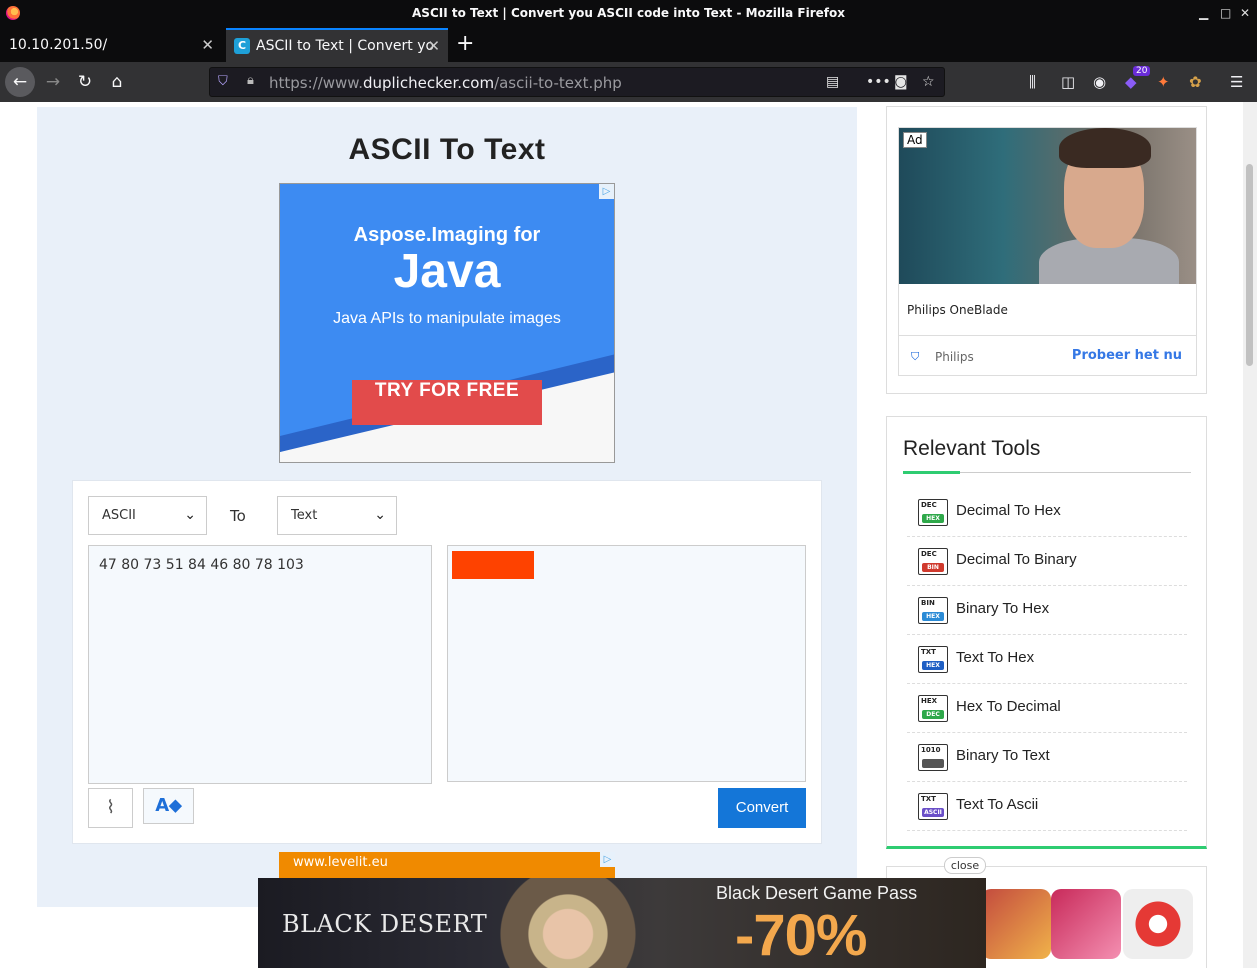 Image resolution: width=1257 pixels, height=968 pixels. What do you see at coordinates (972, 448) in the screenshot?
I see `relevant-tools-heading: Relevant Tools` at bounding box center [972, 448].